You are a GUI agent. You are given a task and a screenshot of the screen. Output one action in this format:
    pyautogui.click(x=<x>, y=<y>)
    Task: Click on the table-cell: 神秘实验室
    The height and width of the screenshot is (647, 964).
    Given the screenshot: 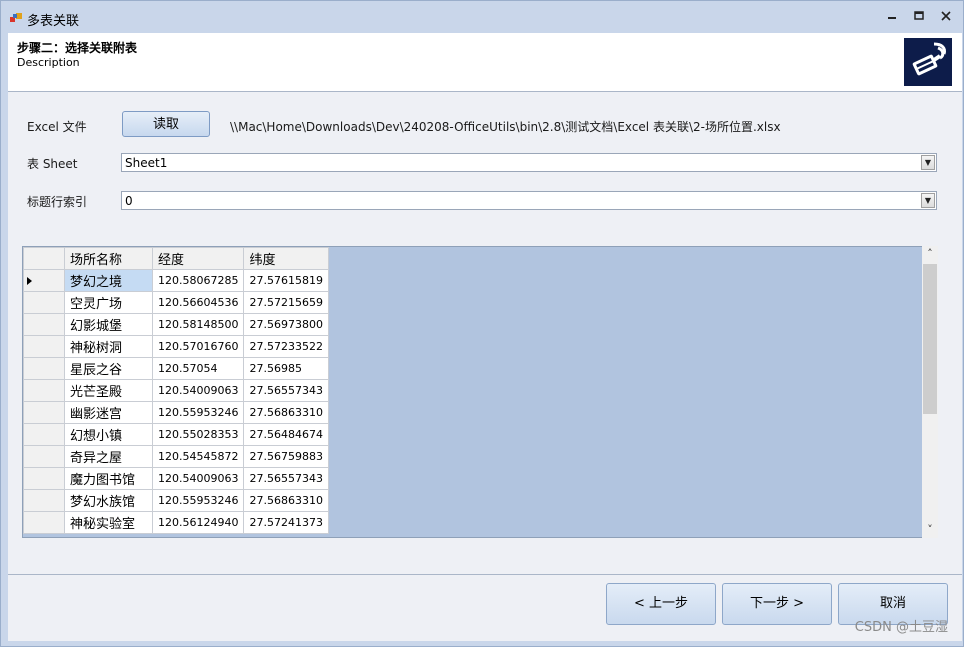 What is the action you would take?
    pyautogui.click(x=108, y=522)
    